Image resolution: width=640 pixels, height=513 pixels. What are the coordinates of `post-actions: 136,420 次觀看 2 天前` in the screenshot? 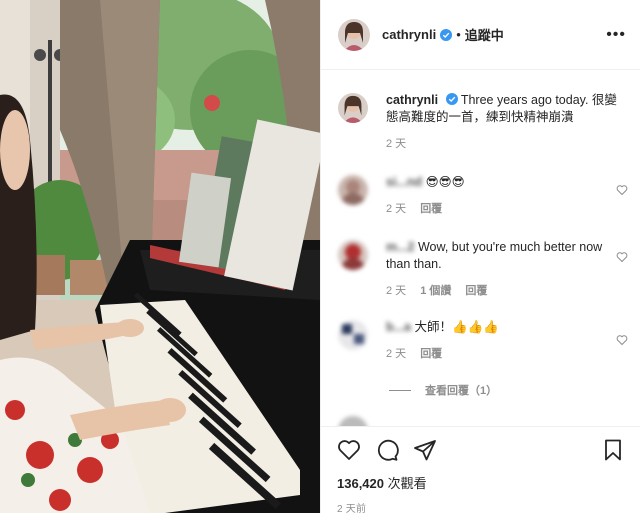 It's located at (480, 469).